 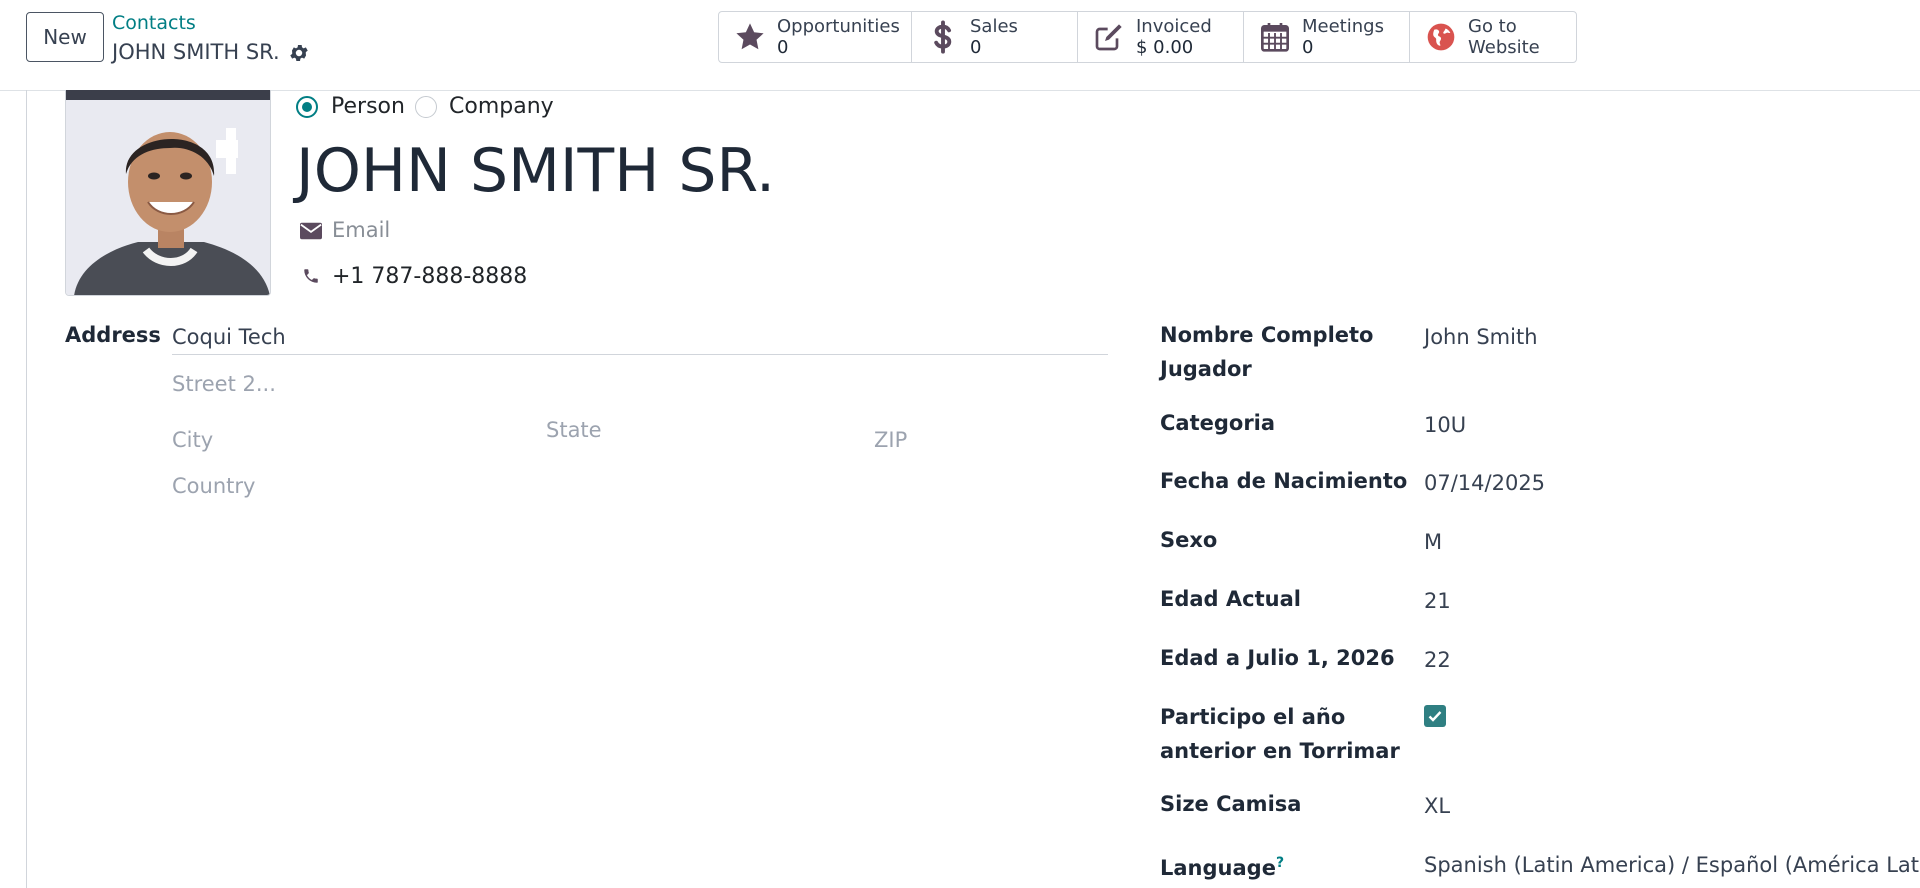 I want to click on go-to-website-smart-button: Go to Website, so click(x=1493, y=37).